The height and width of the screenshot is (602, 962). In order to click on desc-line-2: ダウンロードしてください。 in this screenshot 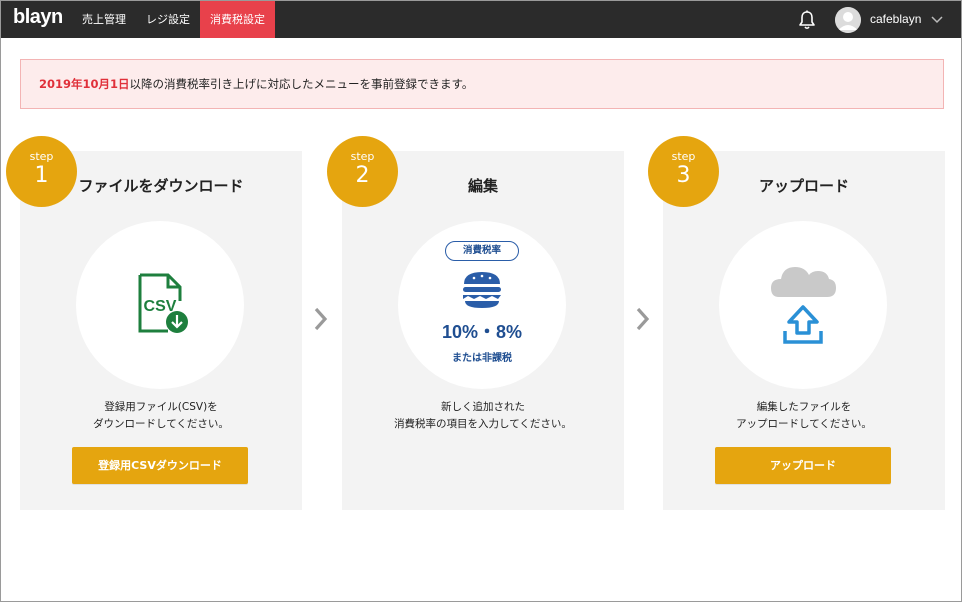, I will do `click(161, 424)`.